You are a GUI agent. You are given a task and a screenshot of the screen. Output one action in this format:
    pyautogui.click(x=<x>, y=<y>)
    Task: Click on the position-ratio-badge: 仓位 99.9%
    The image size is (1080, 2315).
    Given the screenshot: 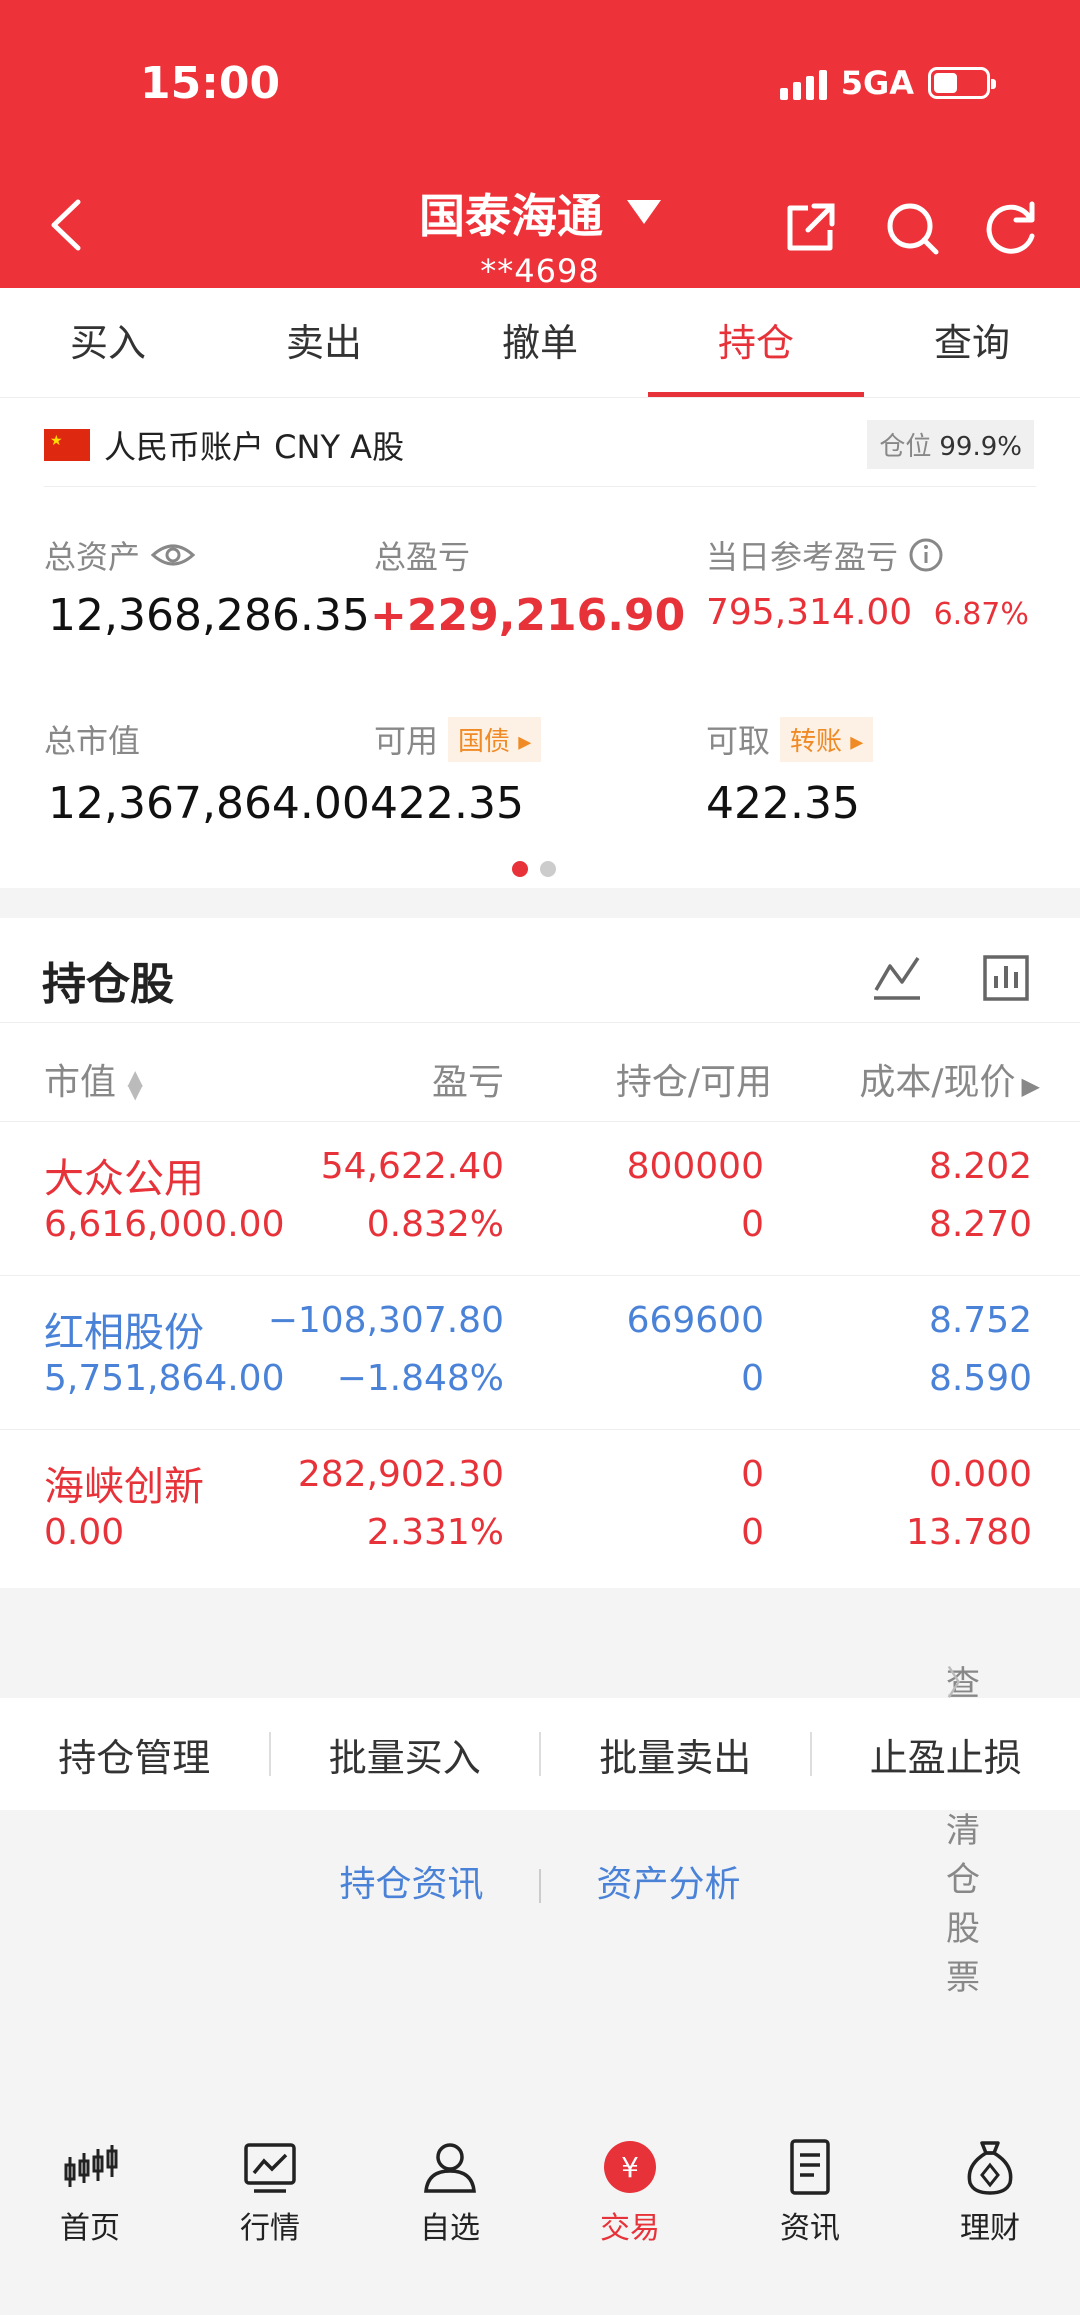 What is the action you would take?
    pyautogui.click(x=950, y=444)
    